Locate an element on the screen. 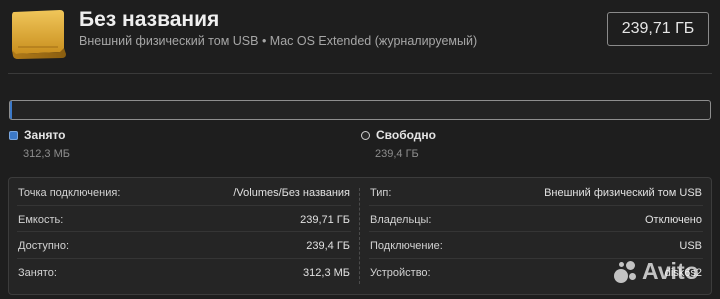 Image resolution: width=720 pixels, height=299 pixels. info-row-available: Доступно: 239,4 ГБ is located at coordinates (184, 244).